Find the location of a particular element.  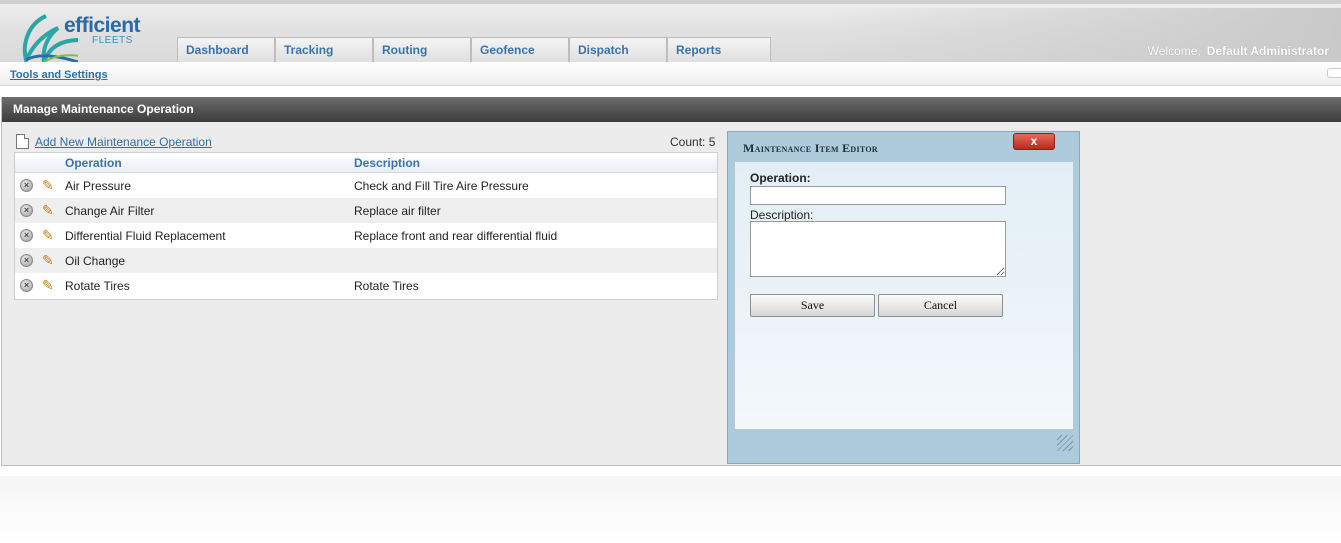

welcome-message: Welcome, Default Administrator is located at coordinates (1238, 51).